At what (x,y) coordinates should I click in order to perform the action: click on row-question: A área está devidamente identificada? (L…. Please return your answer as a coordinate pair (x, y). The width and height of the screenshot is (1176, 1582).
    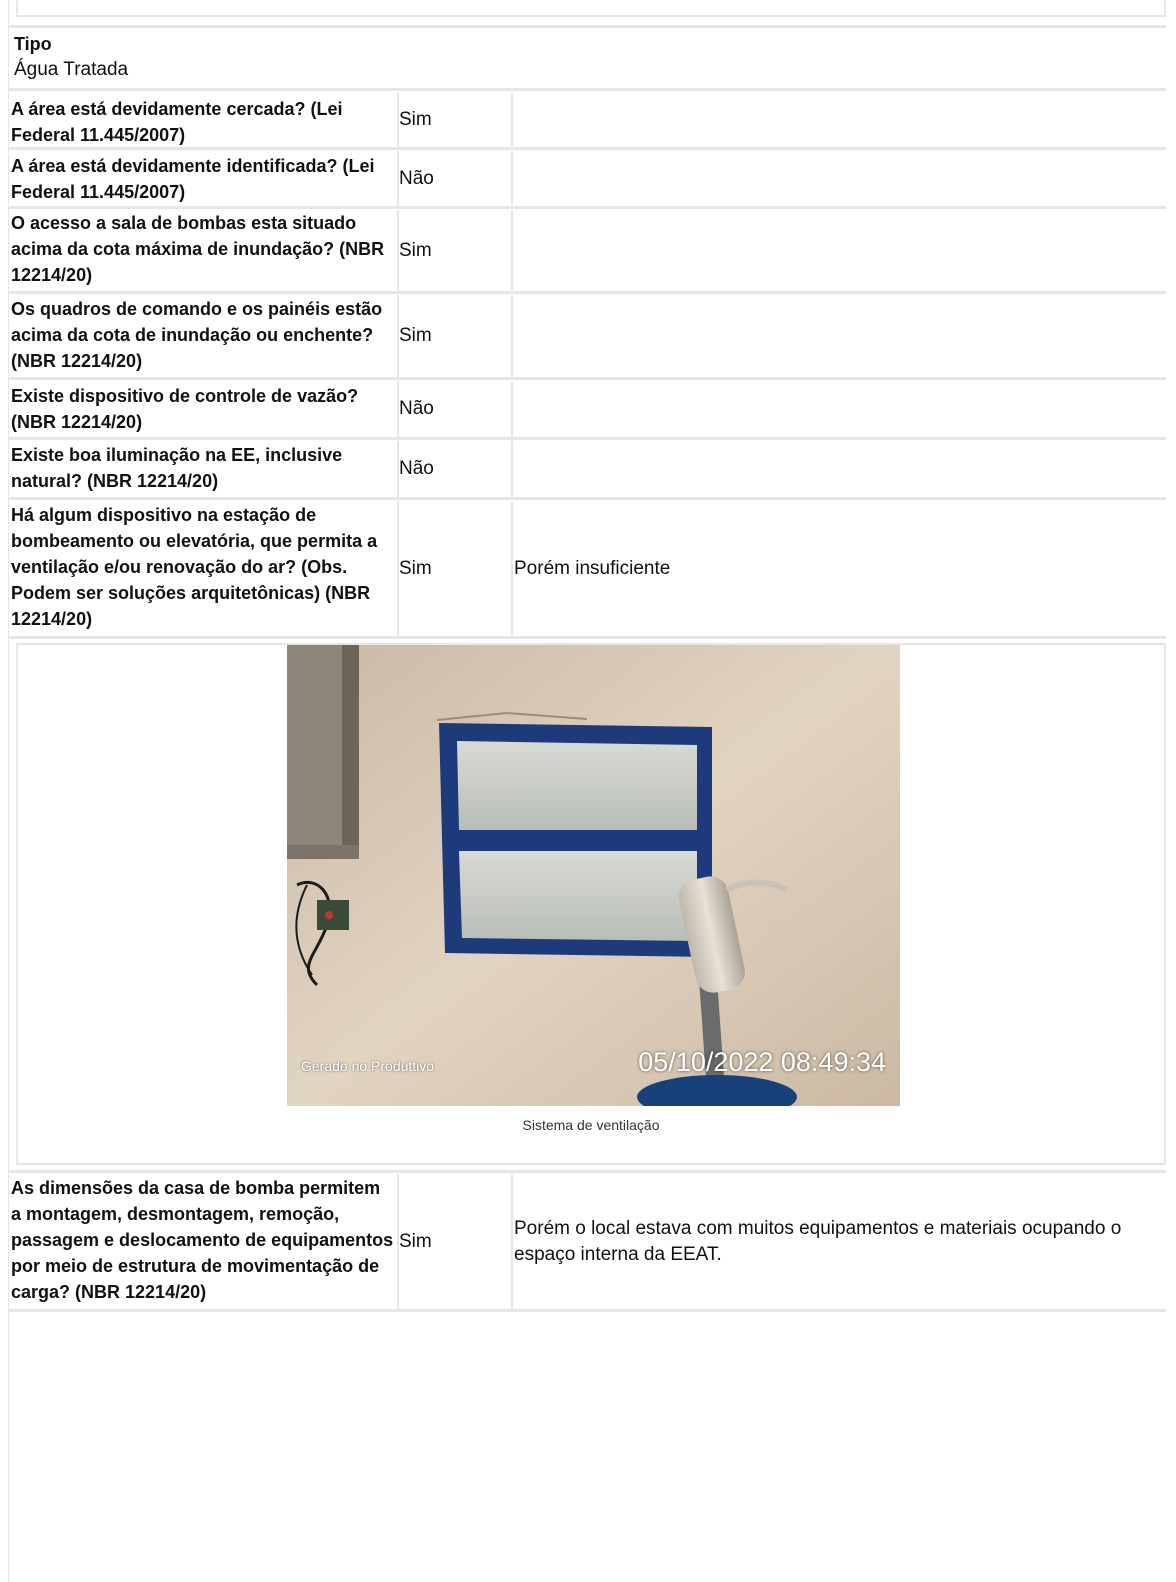
    Looking at the image, I should click on (193, 179).